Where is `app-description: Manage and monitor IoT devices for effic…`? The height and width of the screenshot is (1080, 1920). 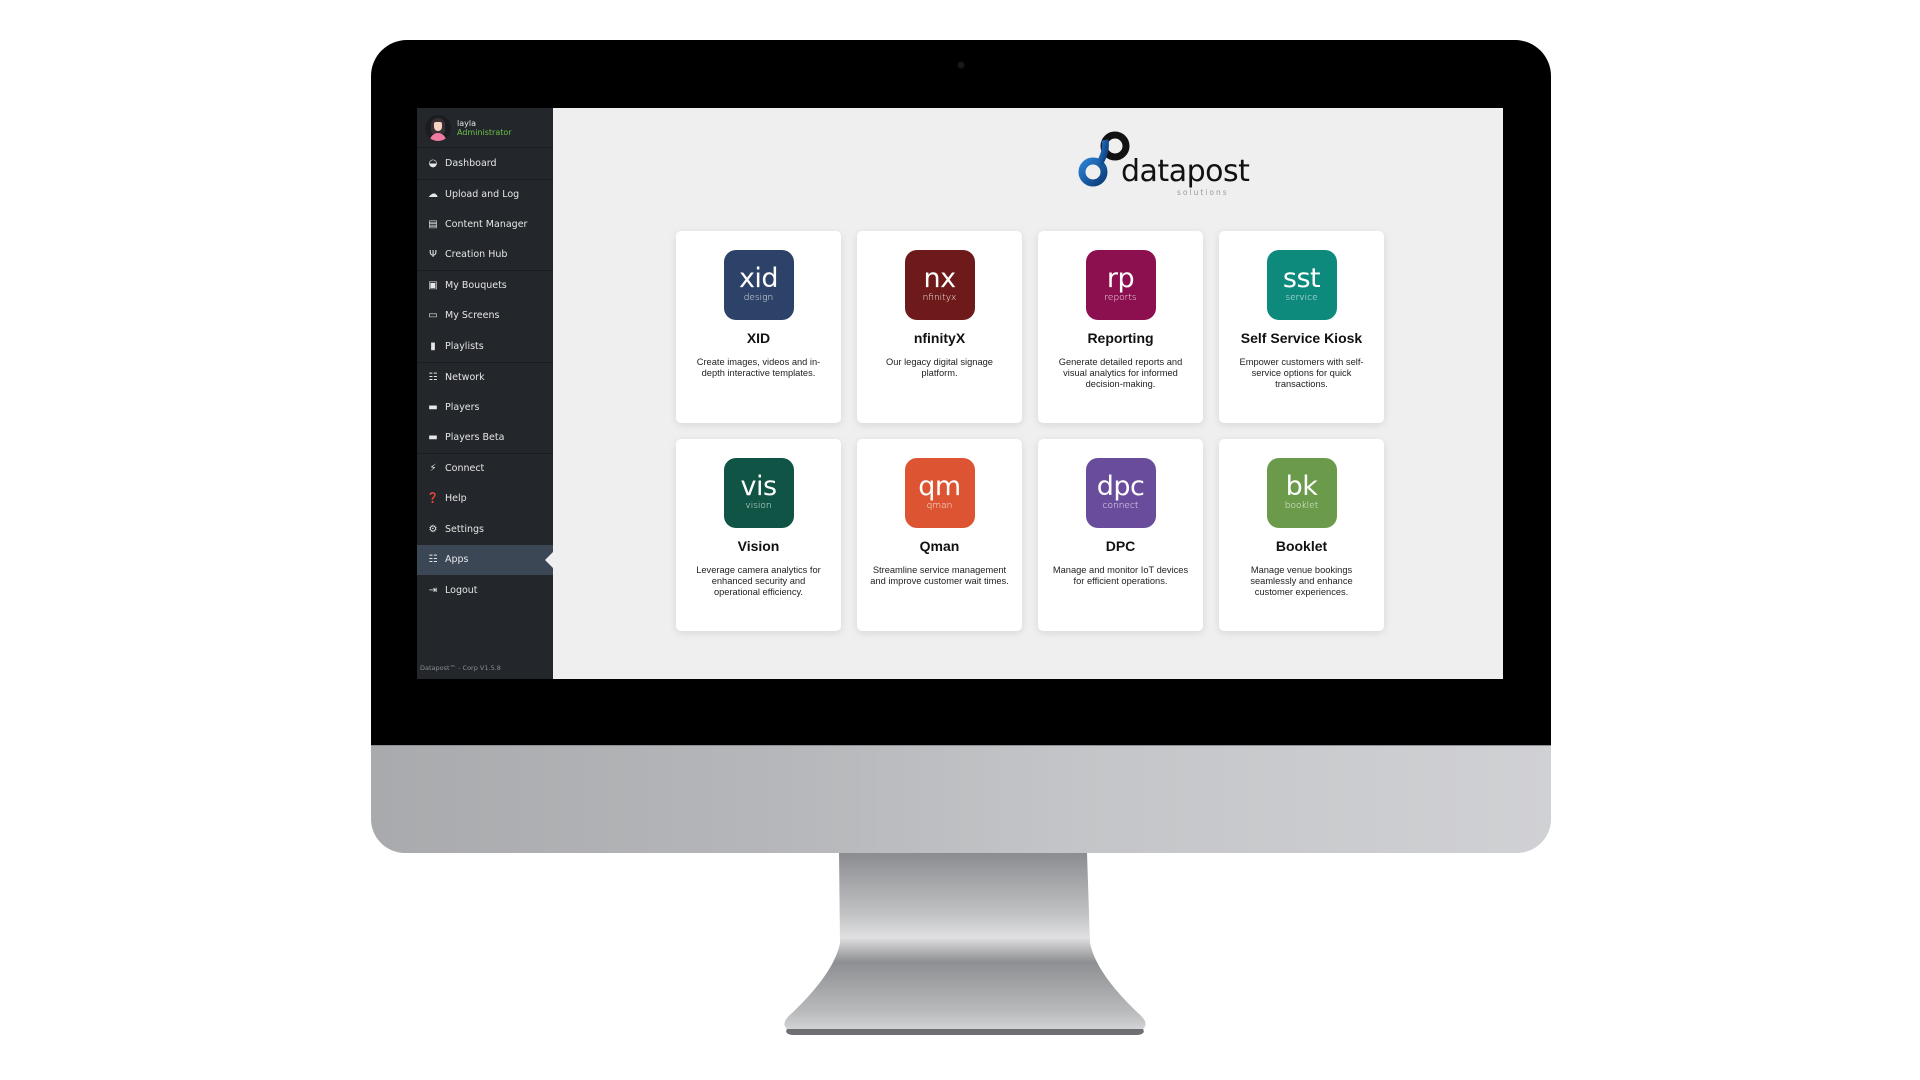 app-description: Manage and monitor IoT devices for effic… is located at coordinates (1120, 575).